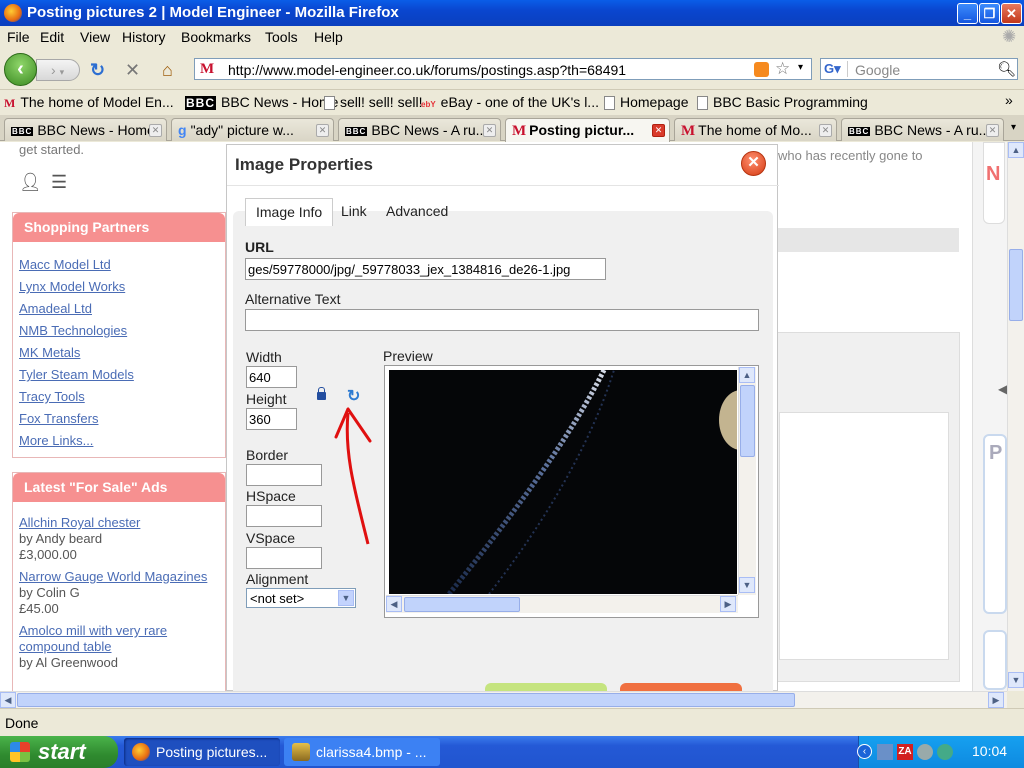 Image resolution: width=1024 pixels, height=768 pixels. Describe the element at coordinates (922, 129) in the screenshot. I see `tab-bbc-news-a-ru-2: BBC BBC News - A ru... ✕` at that location.